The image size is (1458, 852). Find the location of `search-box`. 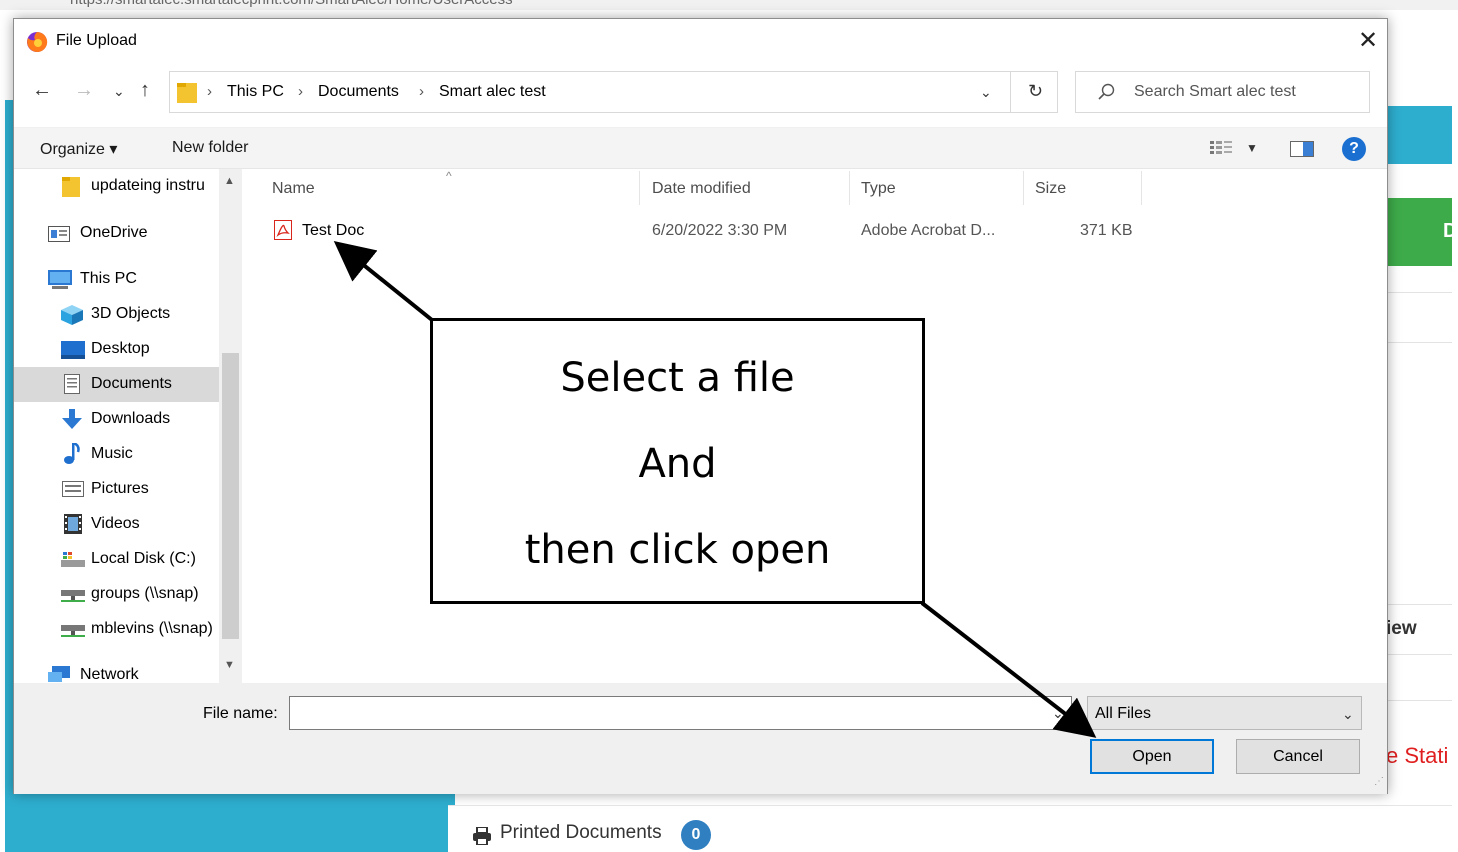

search-box is located at coordinates (1222, 92).